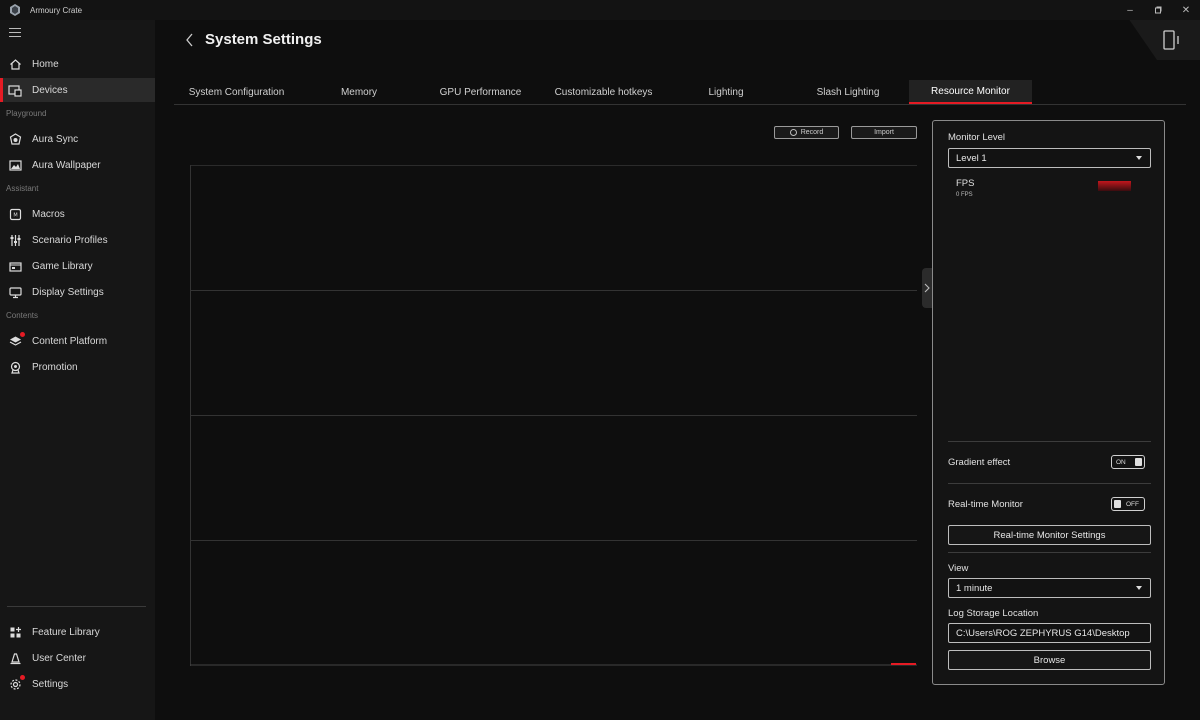 The height and width of the screenshot is (720, 1200). What do you see at coordinates (56, 10) in the screenshot?
I see `app-title: Armoury Crate` at bounding box center [56, 10].